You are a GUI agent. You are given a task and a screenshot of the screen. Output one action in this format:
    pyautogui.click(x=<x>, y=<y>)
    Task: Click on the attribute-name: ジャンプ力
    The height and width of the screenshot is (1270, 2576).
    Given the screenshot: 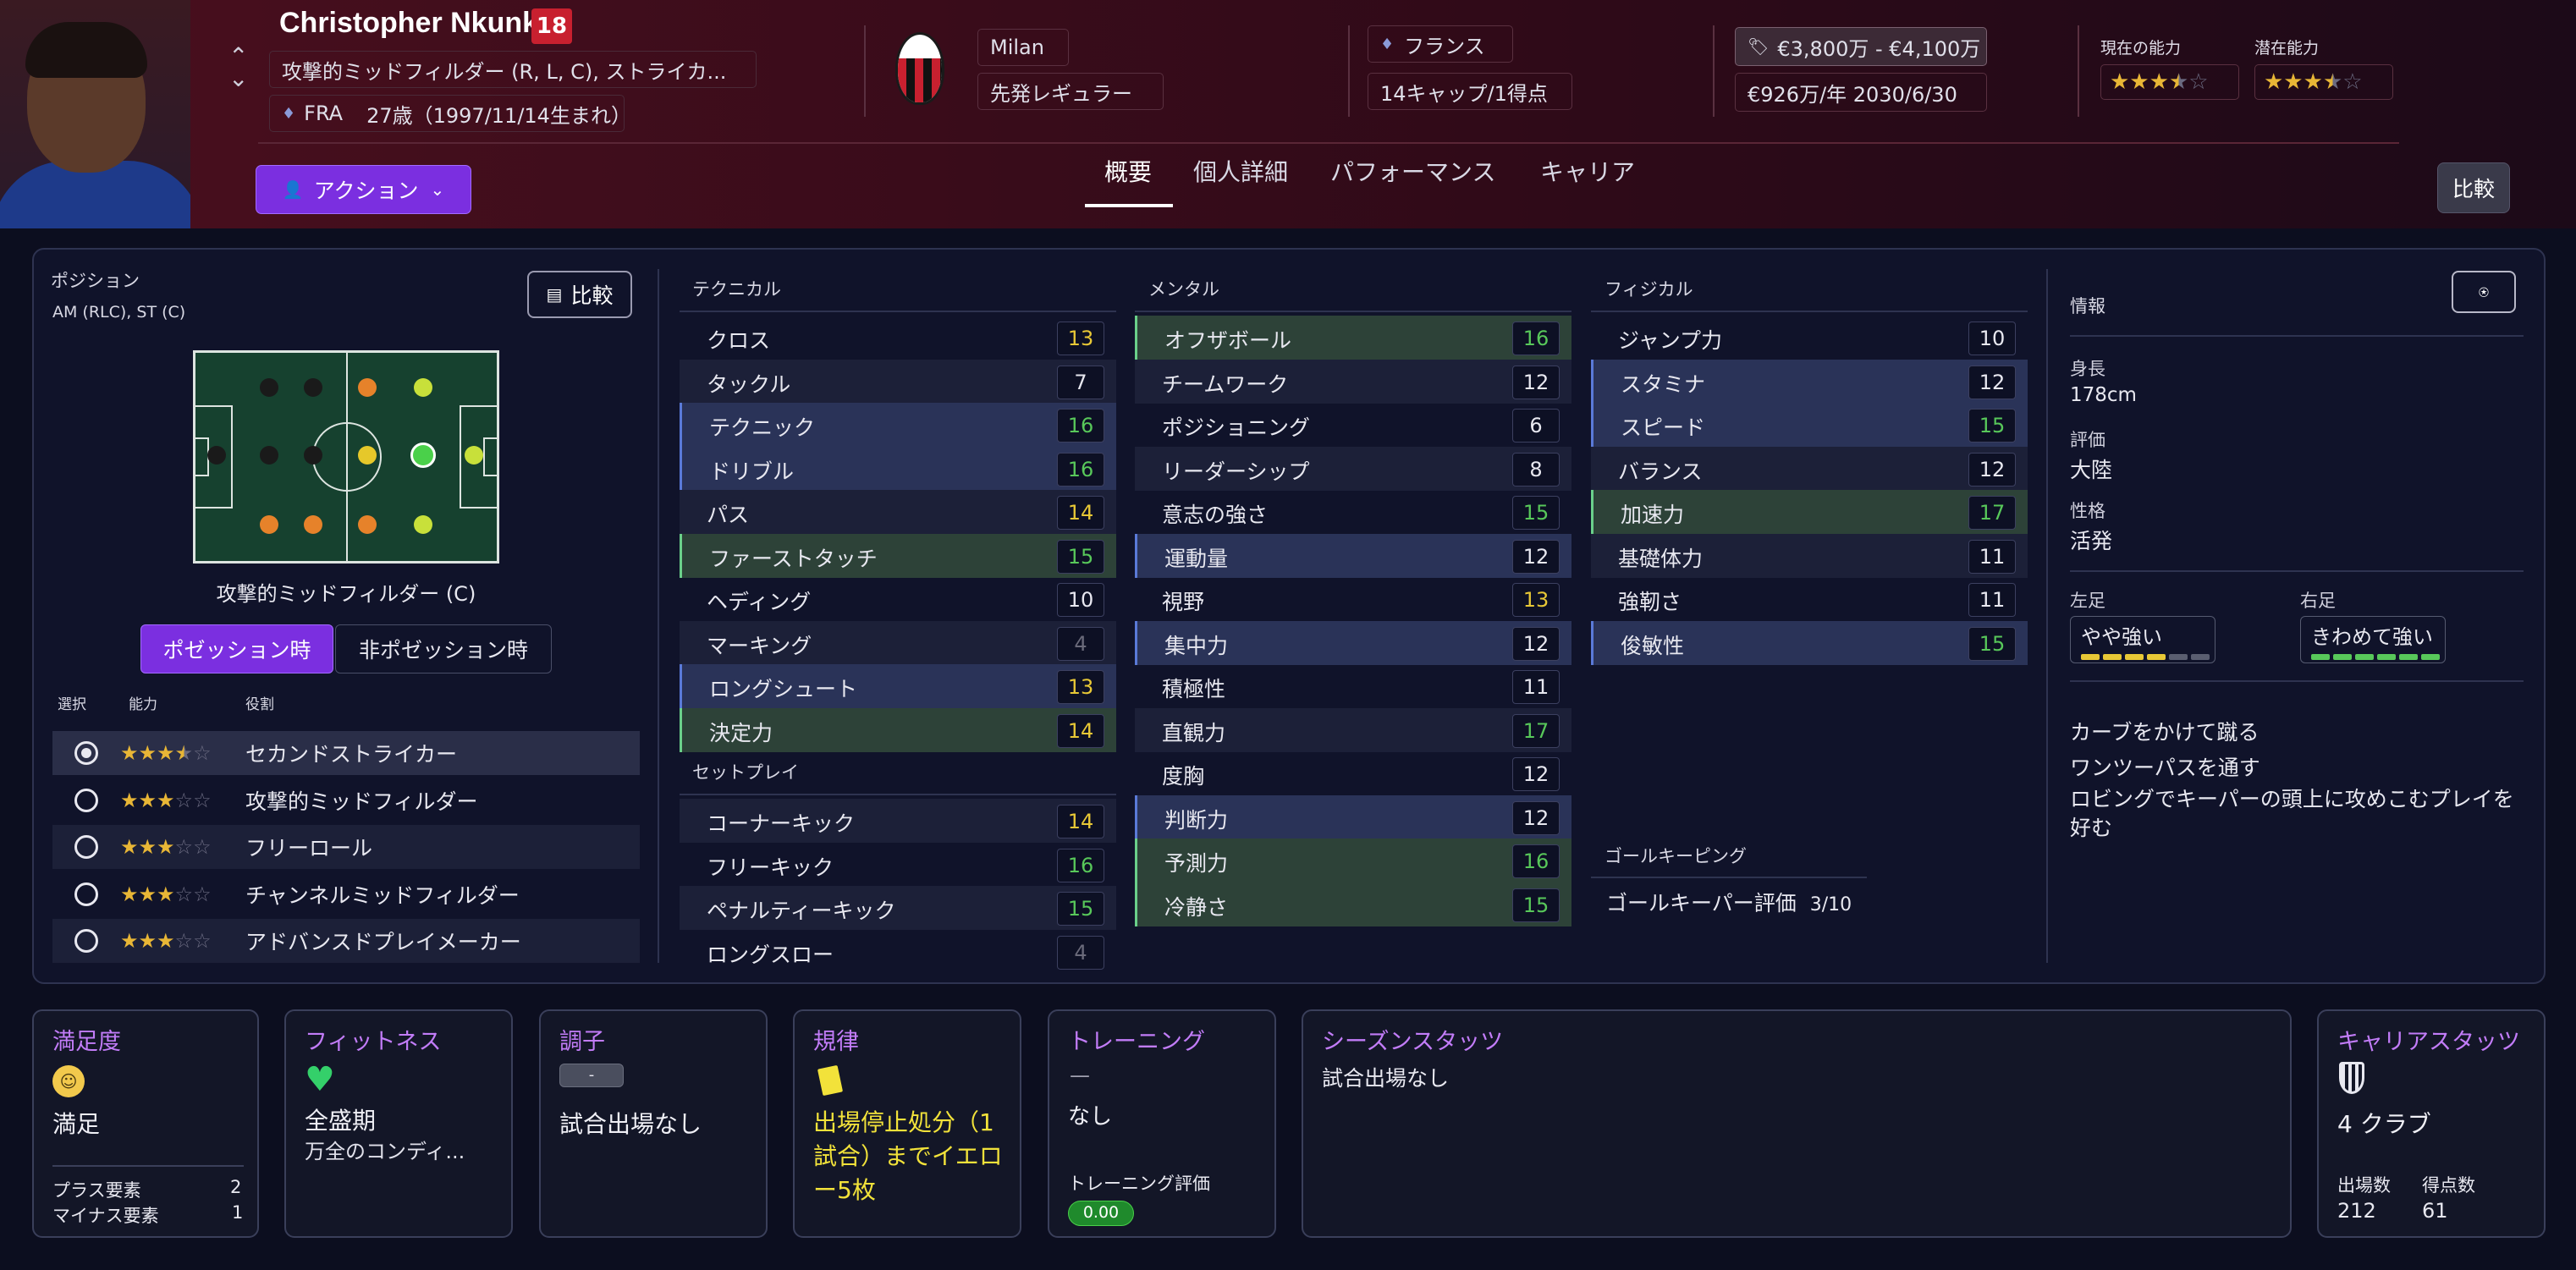 What is the action you would take?
    pyautogui.click(x=1670, y=340)
    